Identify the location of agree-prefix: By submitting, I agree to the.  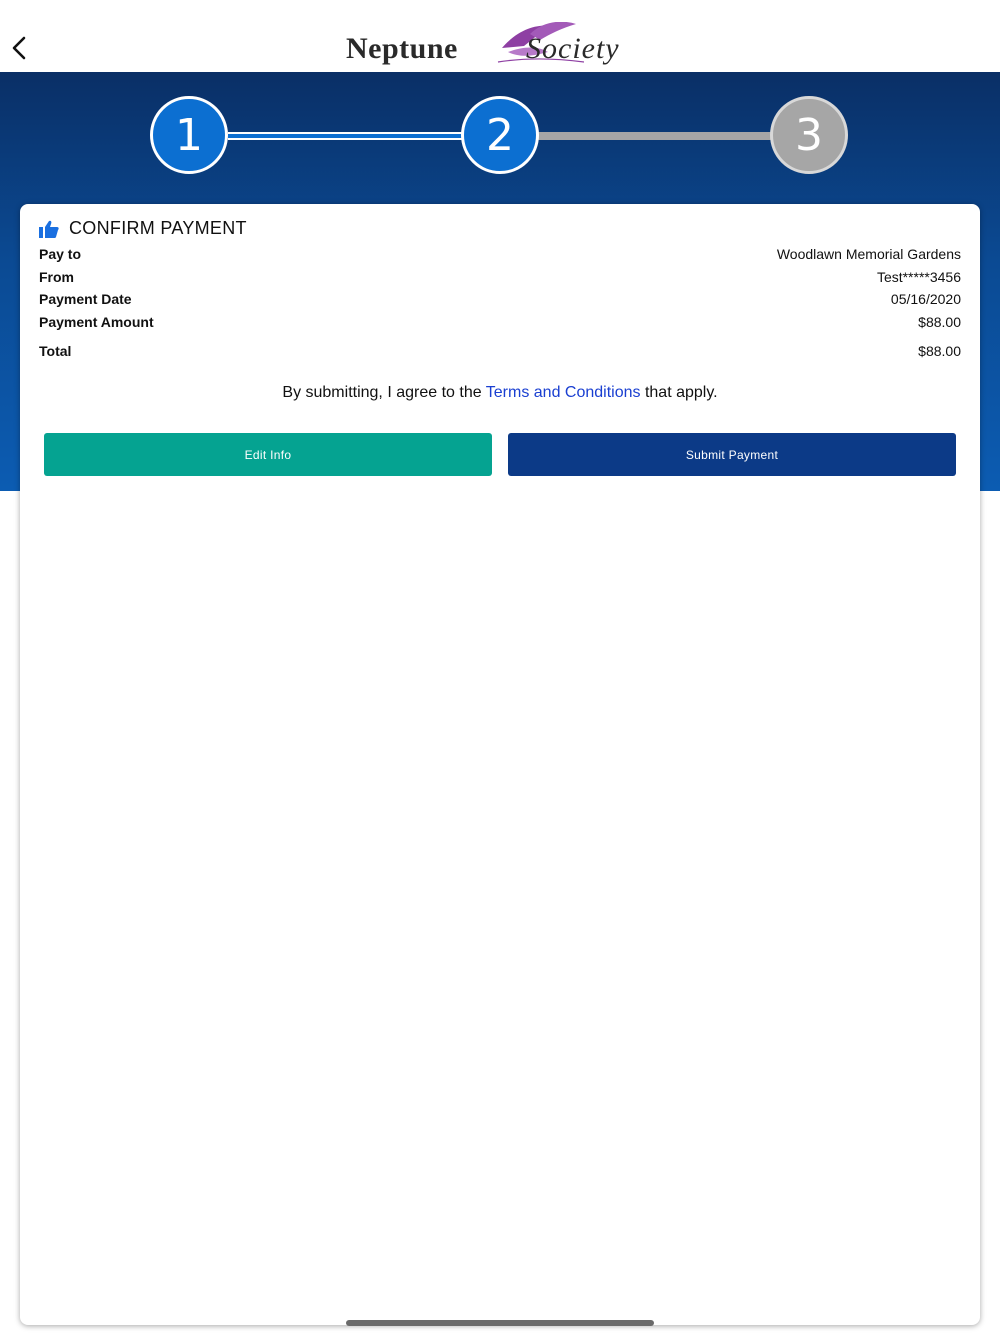
(384, 392).